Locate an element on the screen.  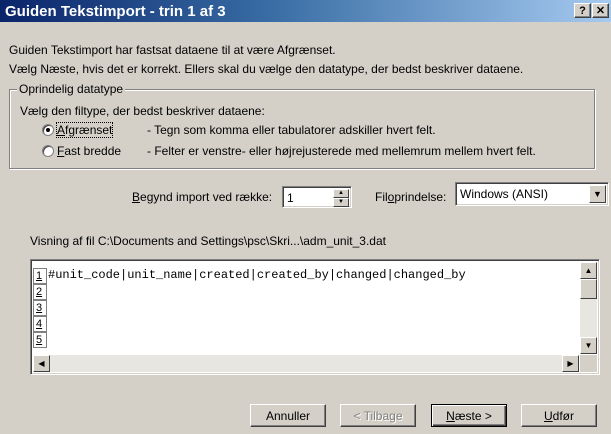
vertical-scroll-thumb is located at coordinates (588, 289).